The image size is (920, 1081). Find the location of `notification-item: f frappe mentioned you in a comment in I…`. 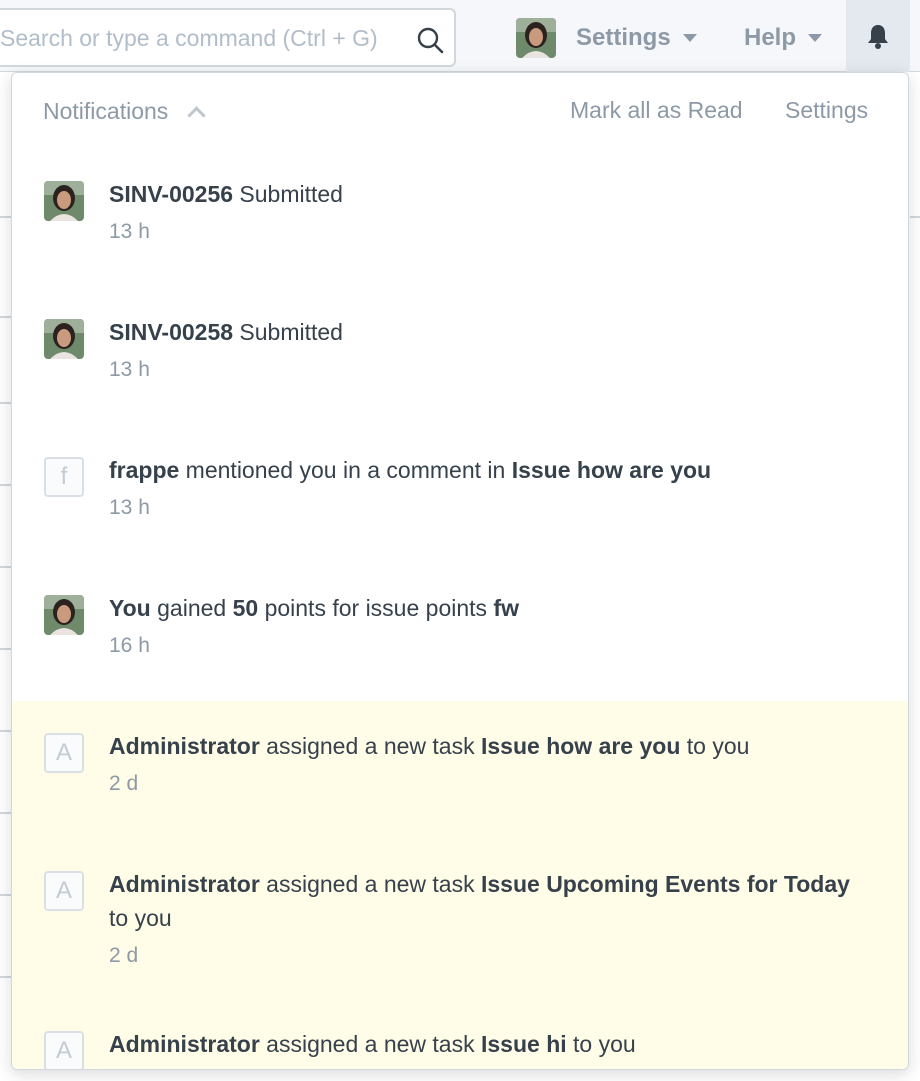

notification-item: f frappe mentioned you in a comment in I… is located at coordinates (460, 508).